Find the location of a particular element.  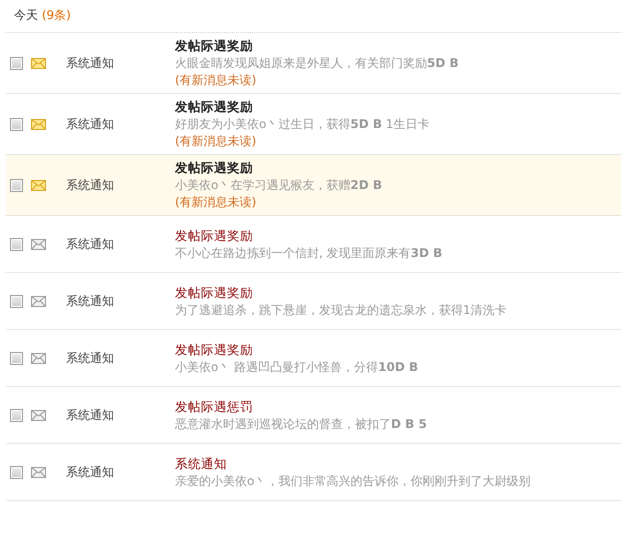

message-text: 好朋友为小美依o丶过生日，获得5D B 1生日卡 is located at coordinates (302, 124).